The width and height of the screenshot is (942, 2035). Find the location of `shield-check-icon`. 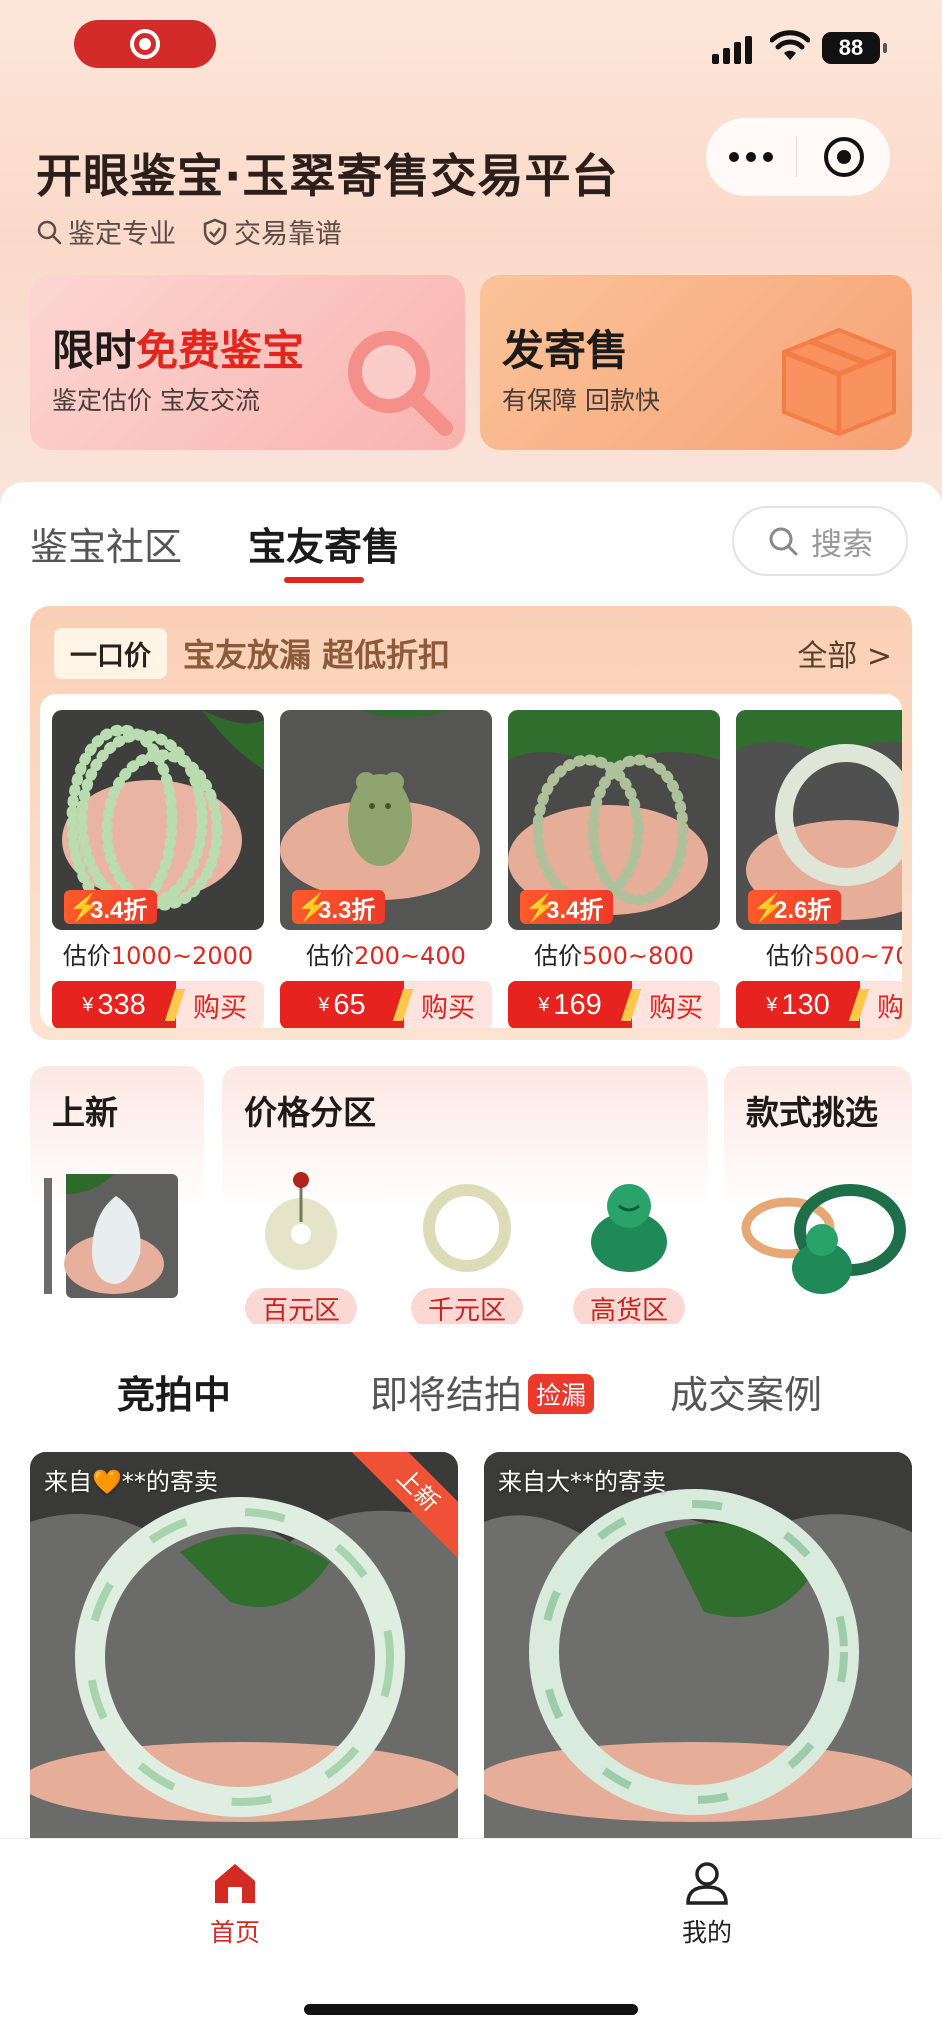

shield-check-icon is located at coordinates (215, 231).